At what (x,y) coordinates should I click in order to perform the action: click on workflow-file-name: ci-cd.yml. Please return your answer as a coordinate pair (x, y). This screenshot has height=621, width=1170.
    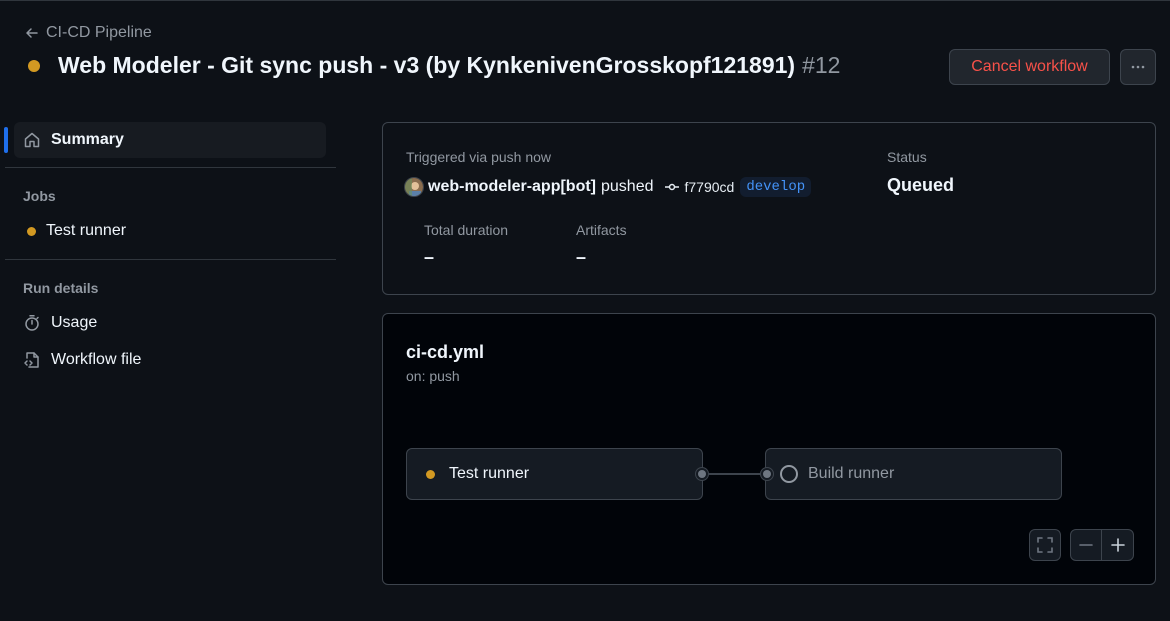
    Looking at the image, I should click on (445, 352).